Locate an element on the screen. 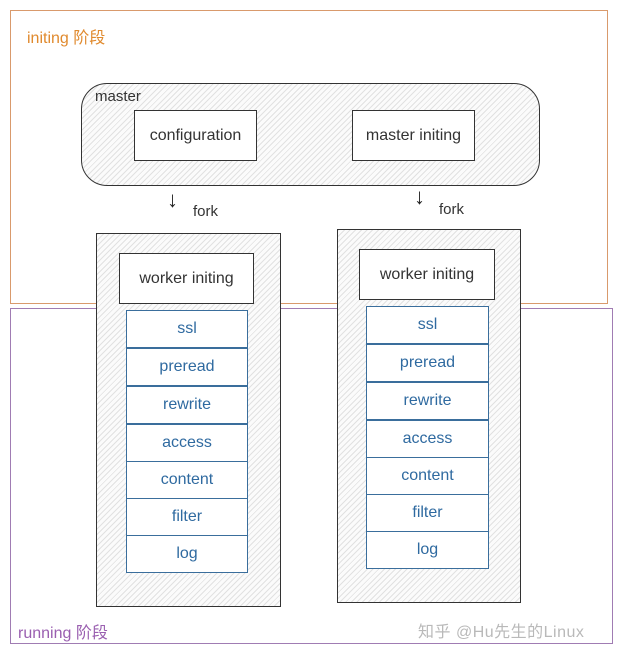  configuration-box: configuration is located at coordinates (195, 135).